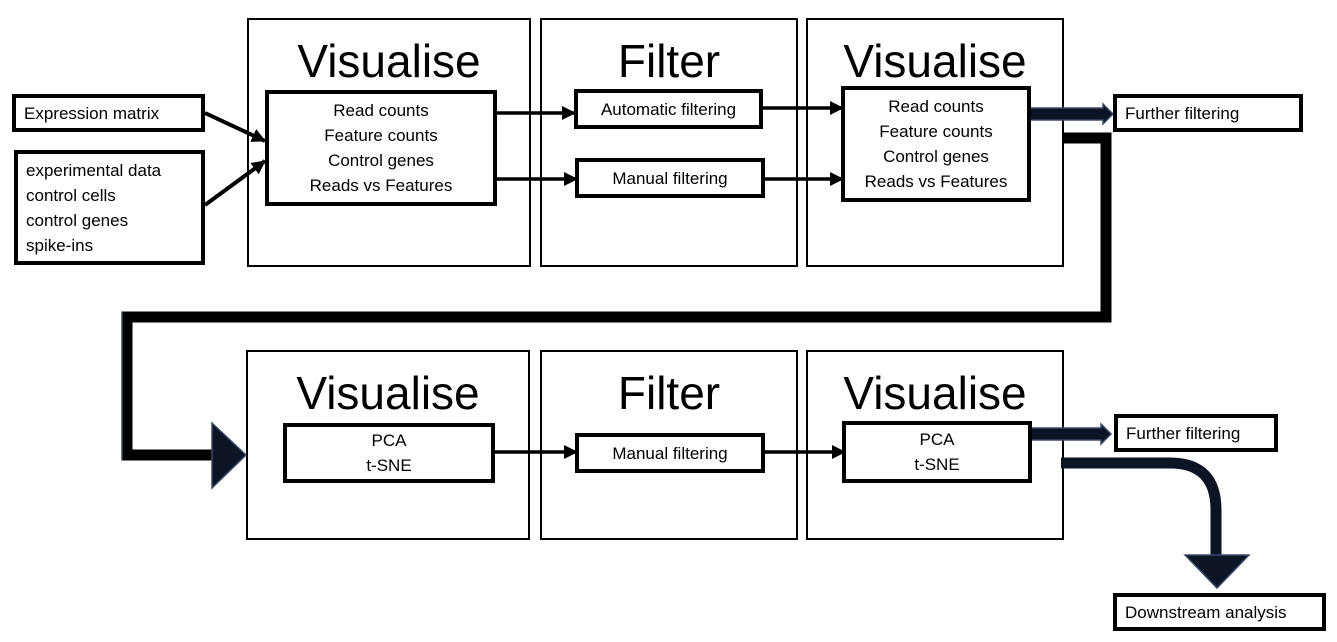  I want to click on metadata-line: control cells, so click(71, 195).